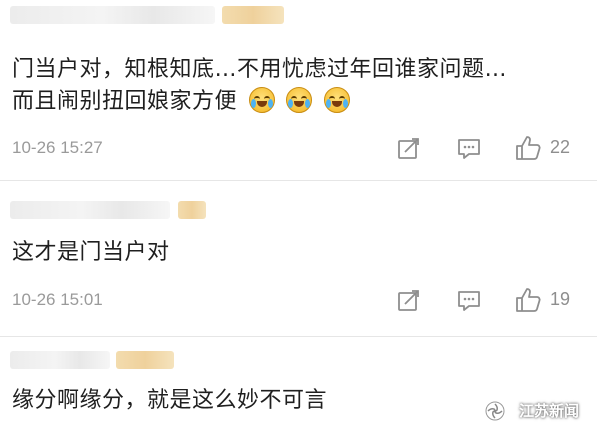  Describe the element at coordinates (548, 411) in the screenshot. I see `watermark-label: 江苏新闻` at that location.